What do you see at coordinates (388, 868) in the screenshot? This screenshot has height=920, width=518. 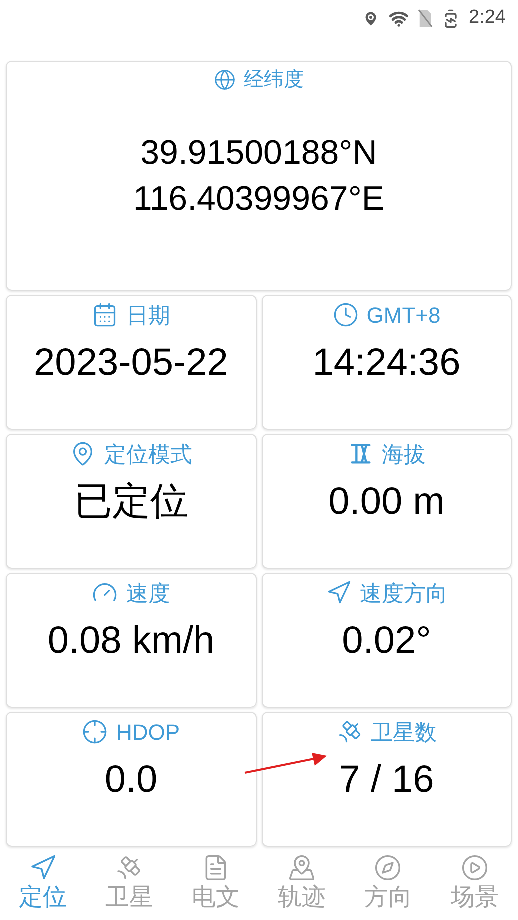 I see `compass-icon` at bounding box center [388, 868].